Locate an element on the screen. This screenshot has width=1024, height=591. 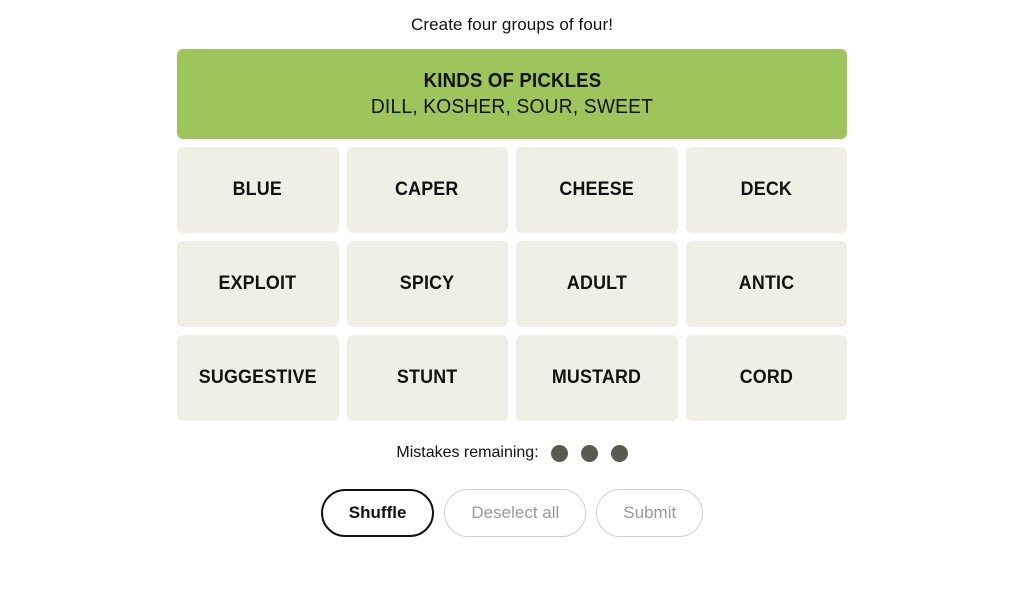
word-tile: ANTIC is located at coordinates (766, 284).